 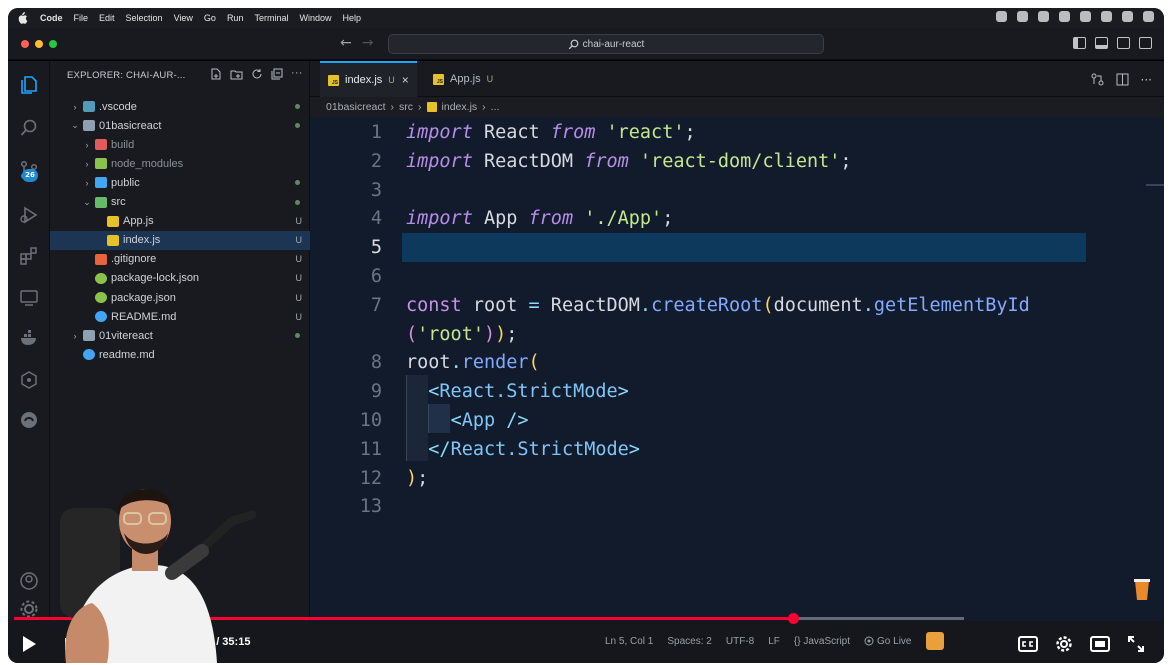 What do you see at coordinates (737, 478) in the screenshot?
I see `code-line: 12);` at bounding box center [737, 478].